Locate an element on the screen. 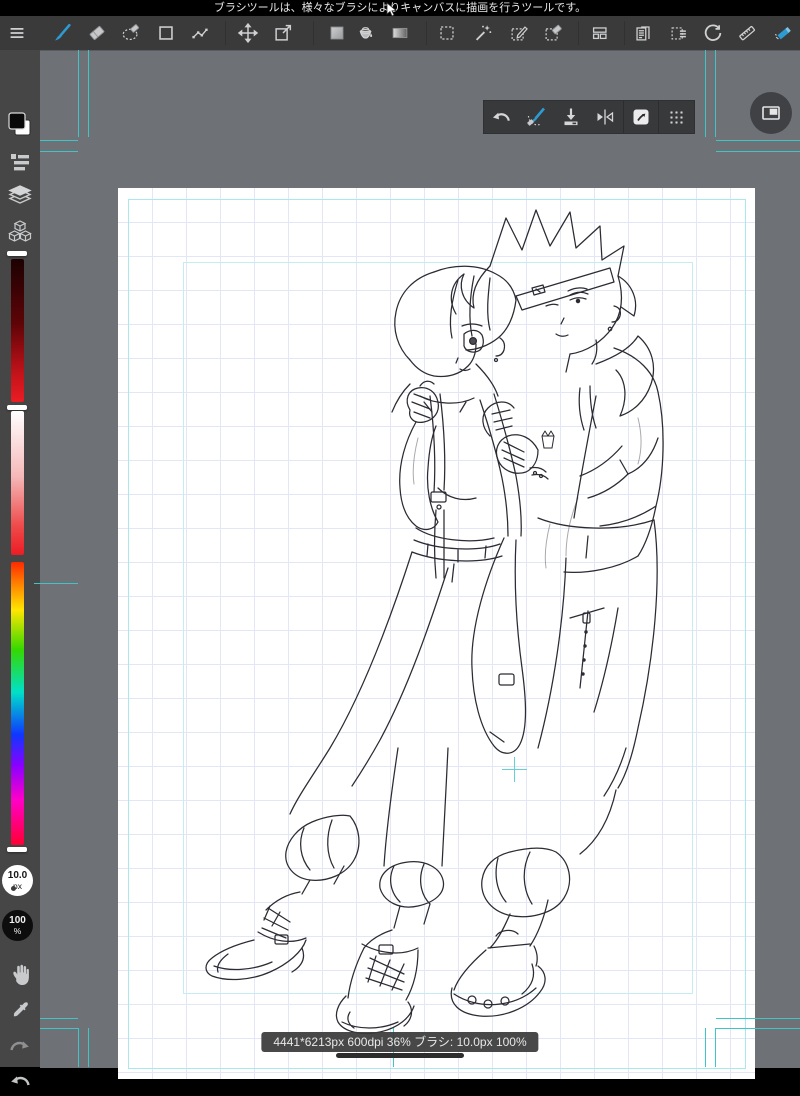 Image resolution: width=800 pixels, height=1096 pixels. airbrush-tool-button is located at coordinates (783, 33).